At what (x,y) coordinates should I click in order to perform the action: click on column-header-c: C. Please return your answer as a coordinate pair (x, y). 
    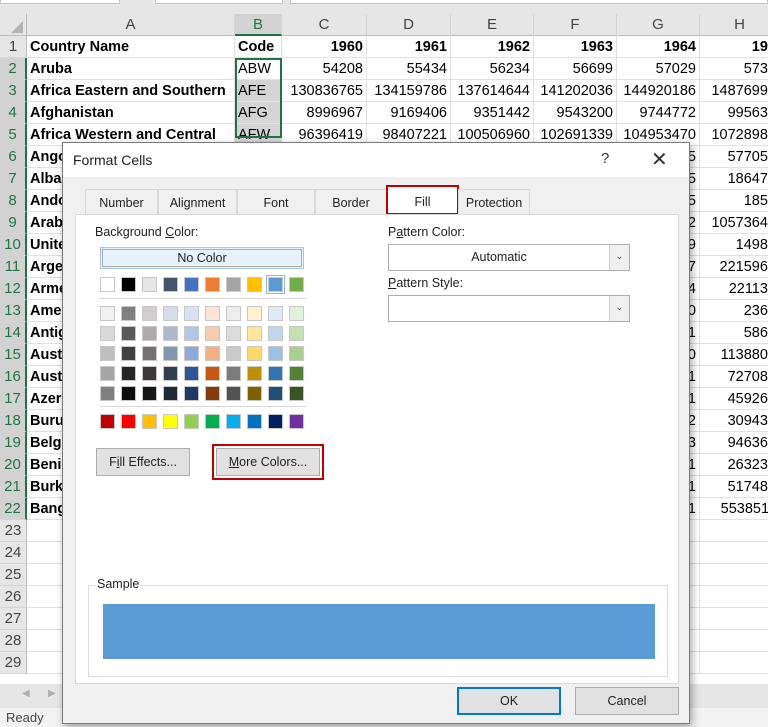
    Looking at the image, I should click on (324, 25).